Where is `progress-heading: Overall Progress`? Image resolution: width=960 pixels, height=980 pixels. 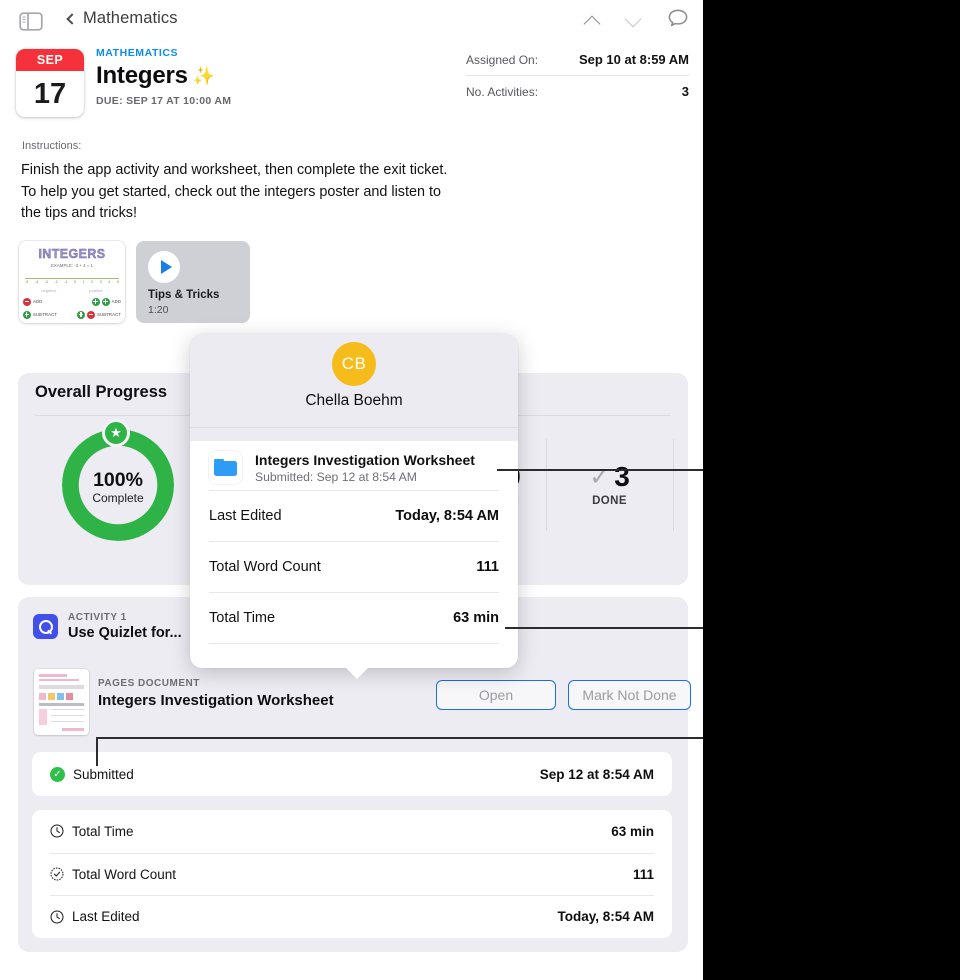
progress-heading: Overall Progress is located at coordinates (101, 392).